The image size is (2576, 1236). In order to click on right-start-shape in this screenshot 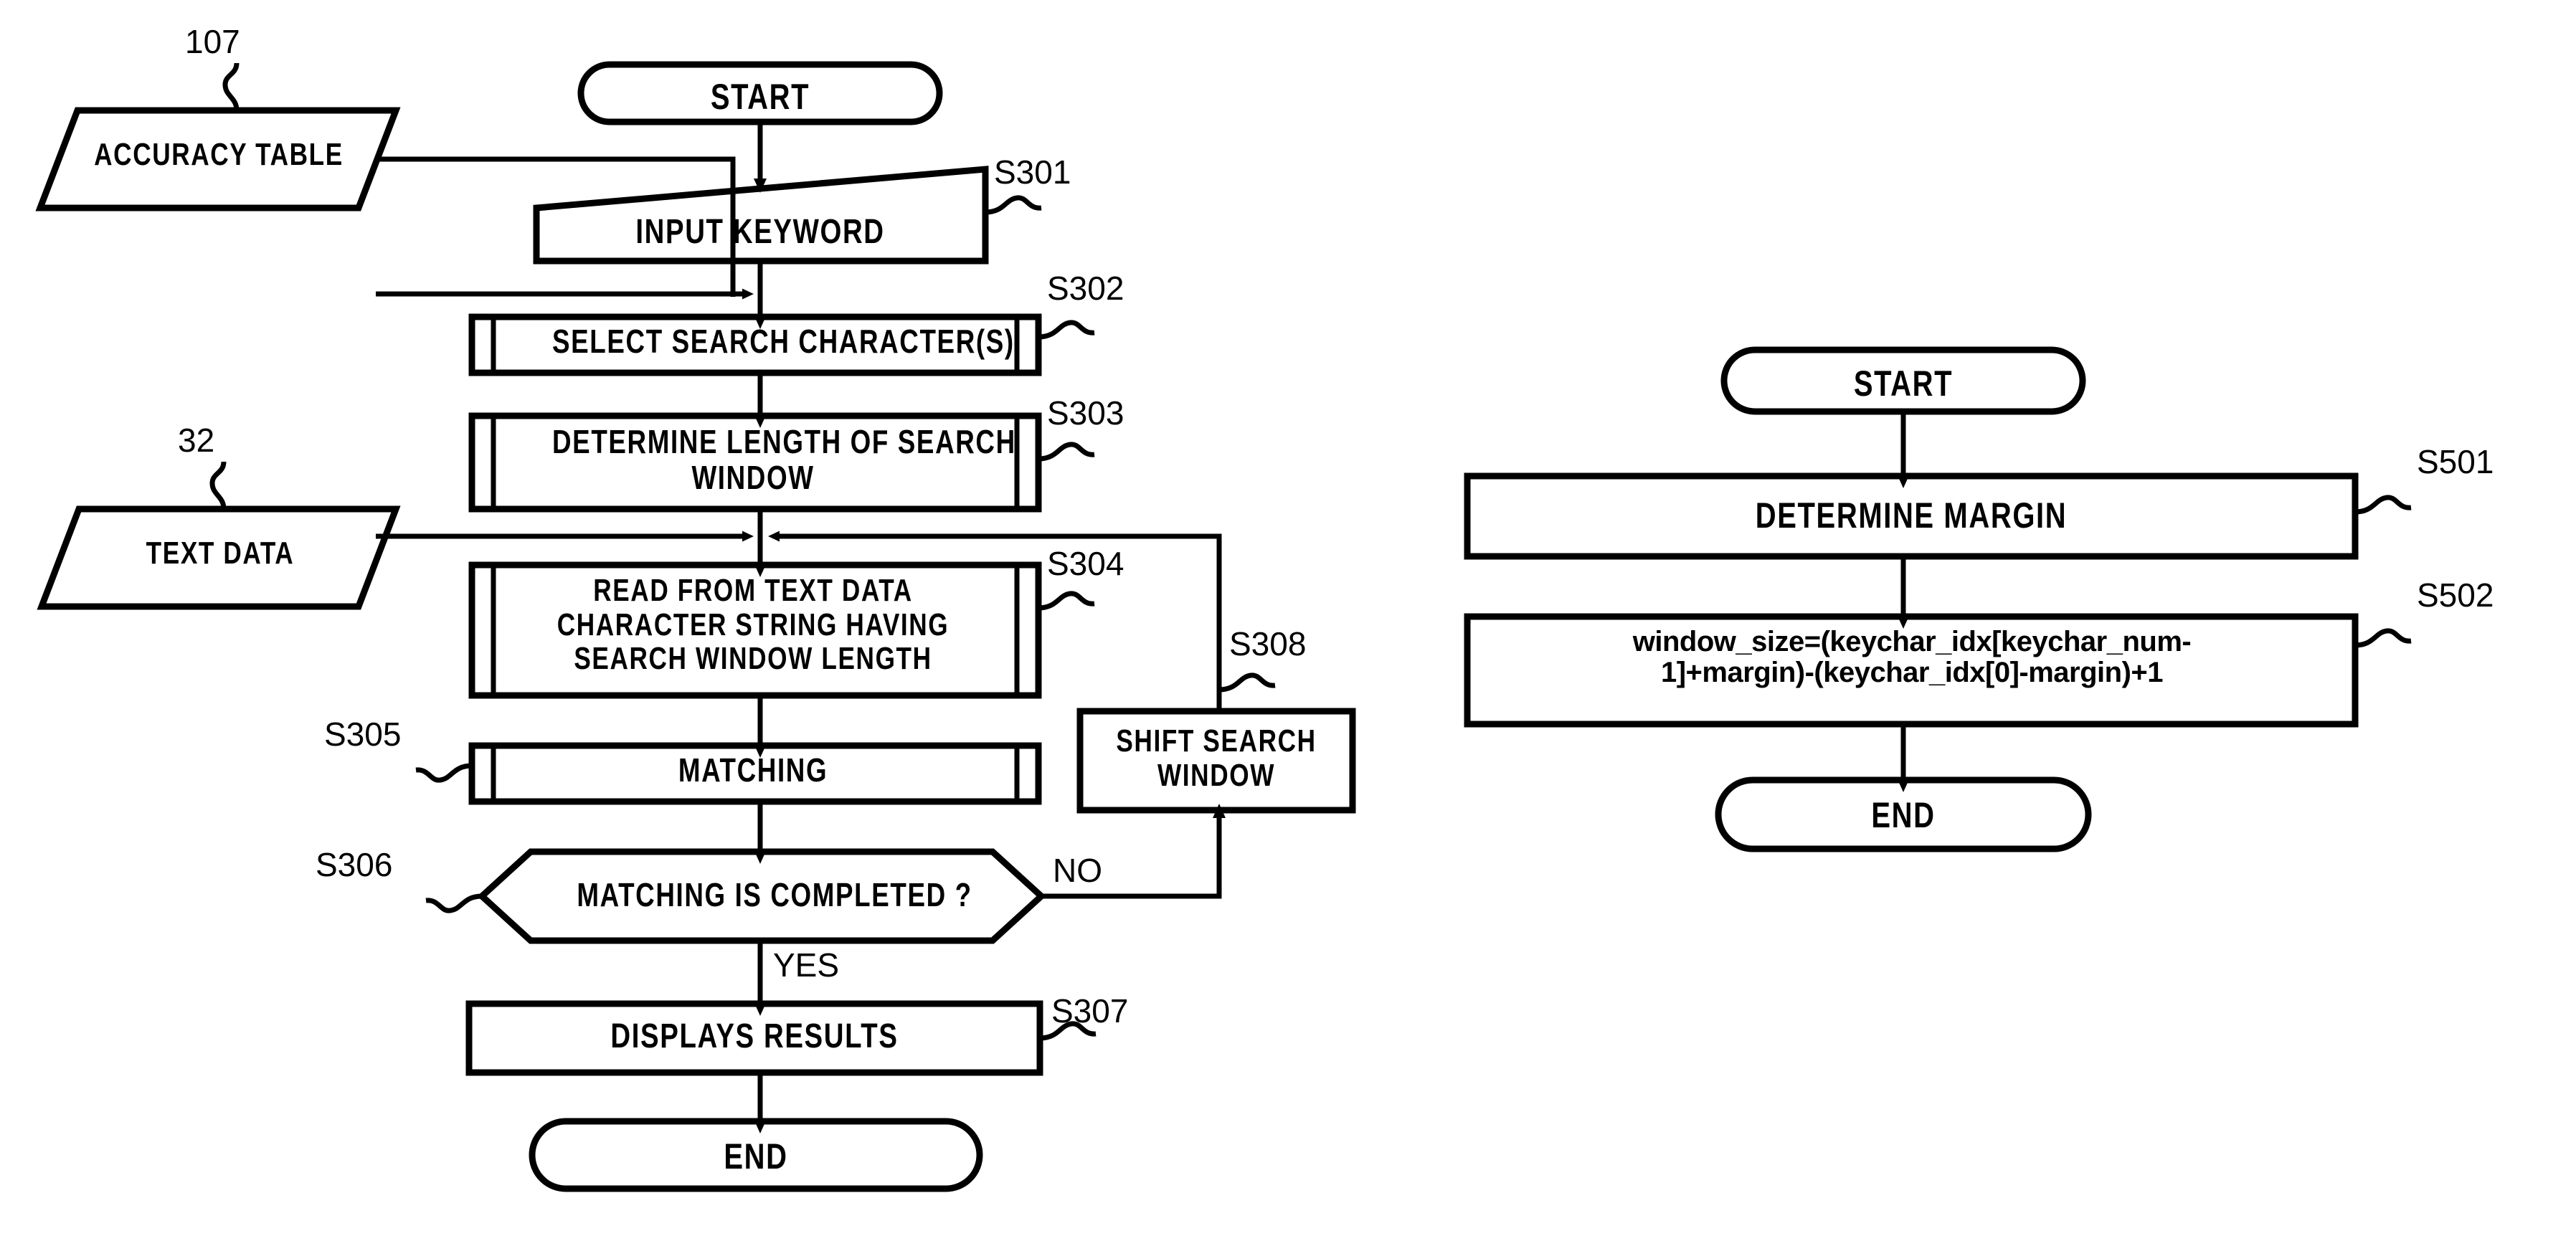, I will do `click(1903, 380)`.